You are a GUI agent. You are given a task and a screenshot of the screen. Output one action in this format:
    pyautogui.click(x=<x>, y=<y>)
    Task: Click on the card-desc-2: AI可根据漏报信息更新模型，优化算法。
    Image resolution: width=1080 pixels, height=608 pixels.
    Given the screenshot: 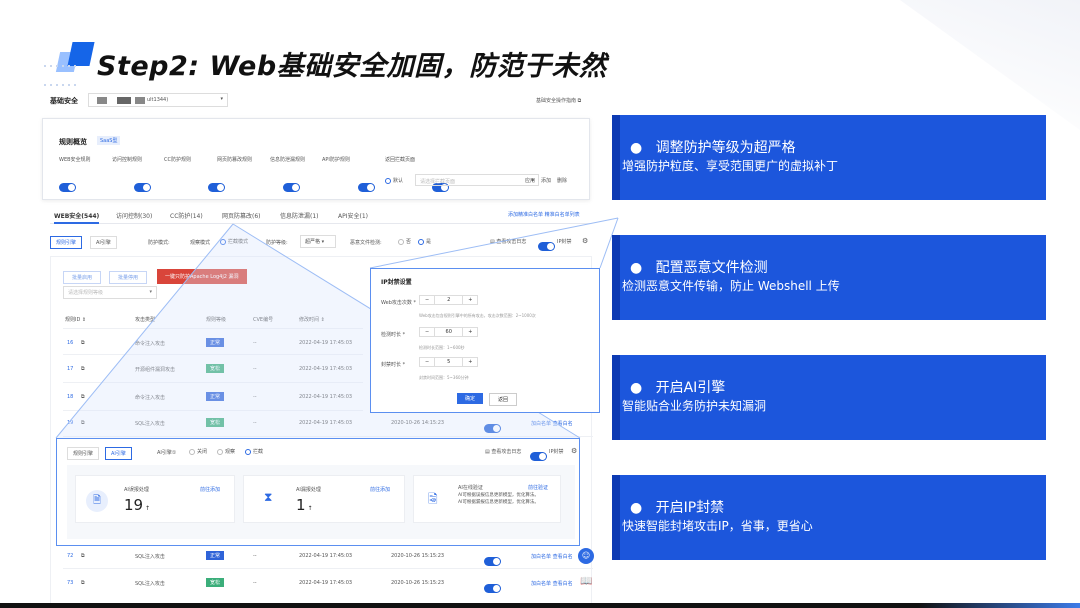 What is the action you would take?
    pyautogui.click(x=498, y=502)
    